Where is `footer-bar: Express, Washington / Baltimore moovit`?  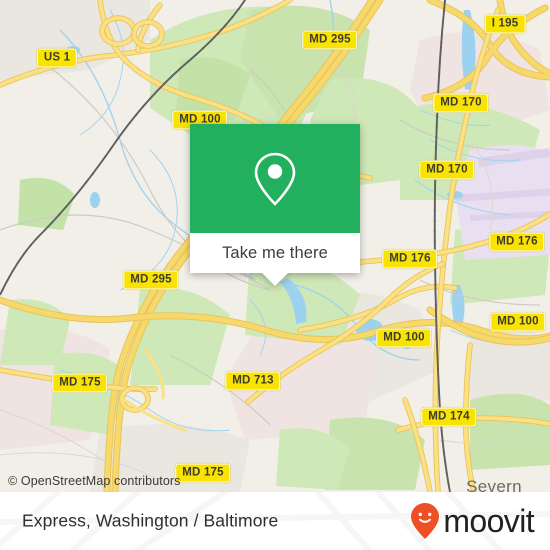 footer-bar: Express, Washington / Baltimore moovit is located at coordinates (275, 521).